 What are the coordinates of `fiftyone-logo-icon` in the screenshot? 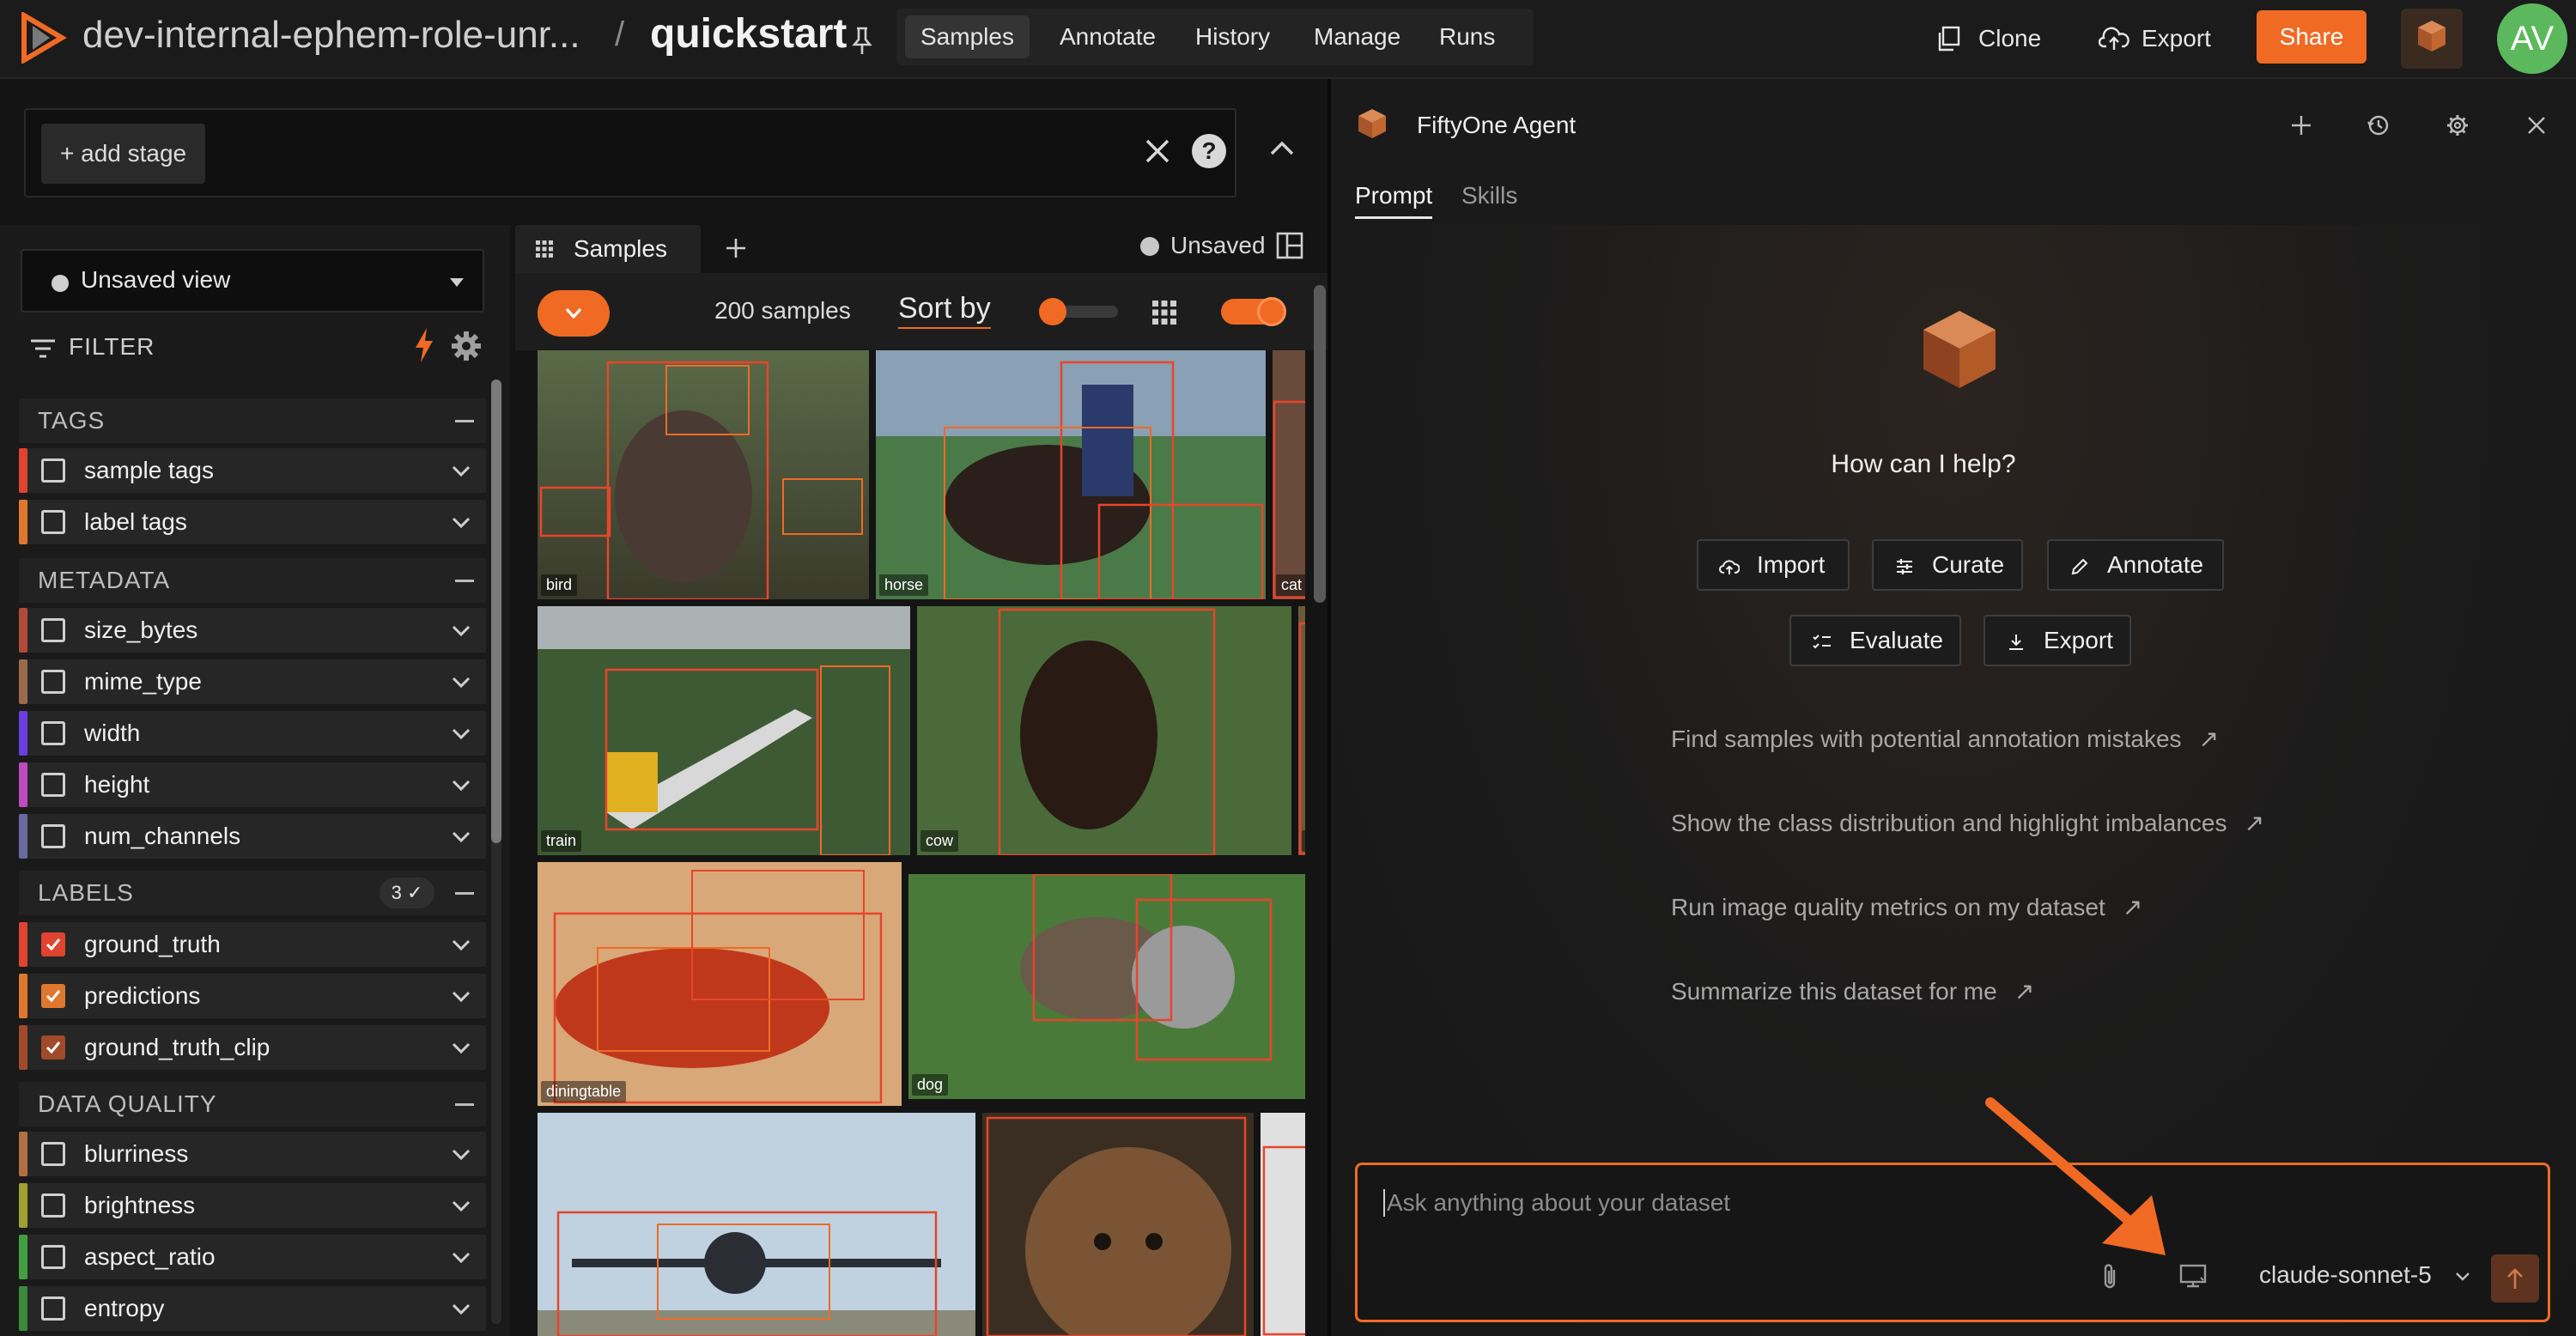 It's located at (43, 38).